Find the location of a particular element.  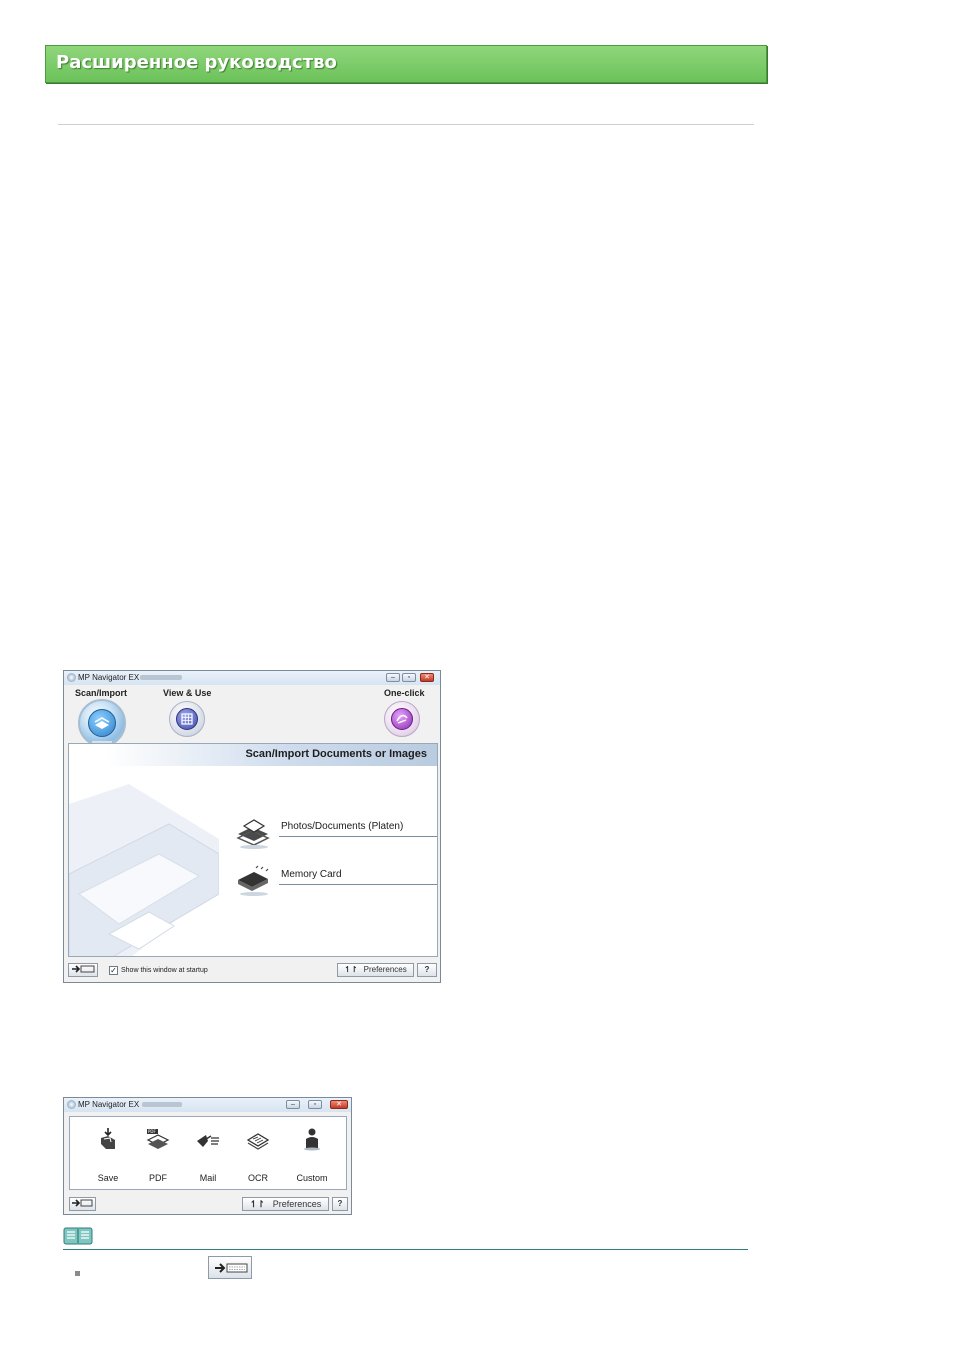

window2-title: MP Navigator EX is located at coordinates (109, 1104).